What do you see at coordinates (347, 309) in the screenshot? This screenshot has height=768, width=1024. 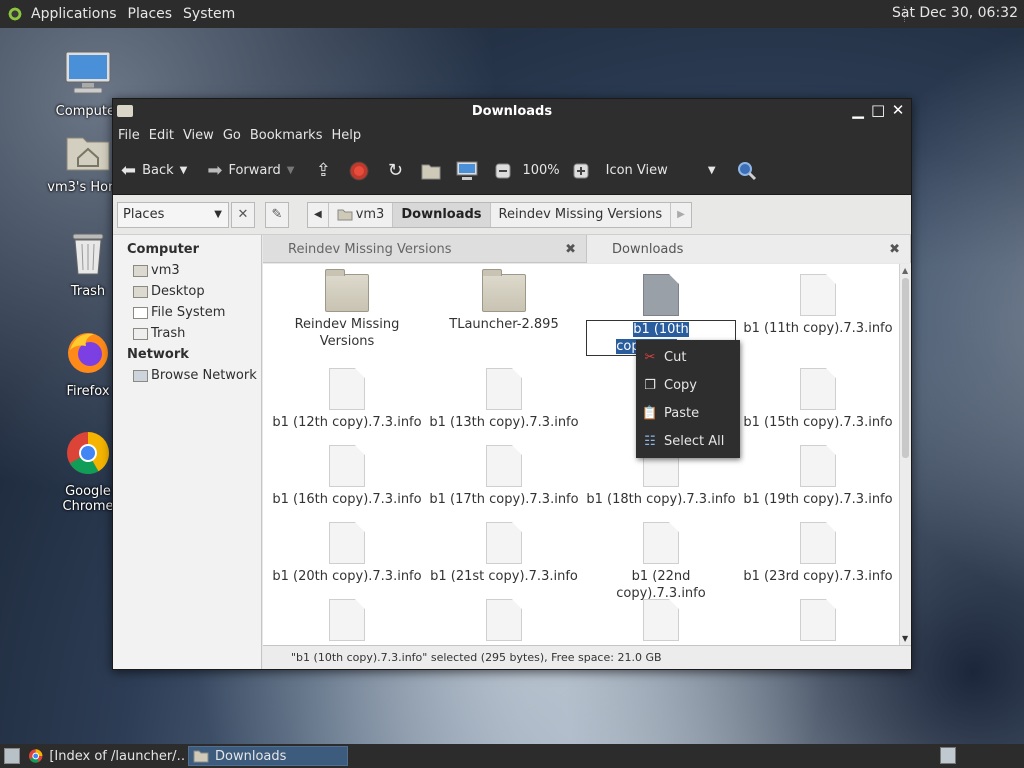 I see `folder-item: Reindev Missing Versions` at bounding box center [347, 309].